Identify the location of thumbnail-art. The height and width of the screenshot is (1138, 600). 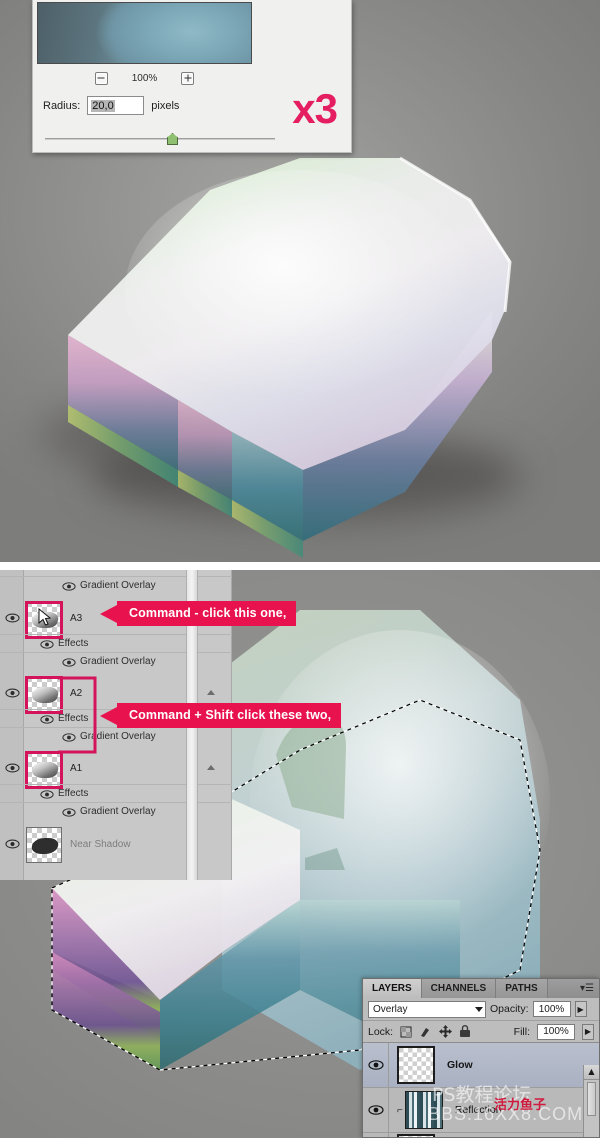
(45, 846).